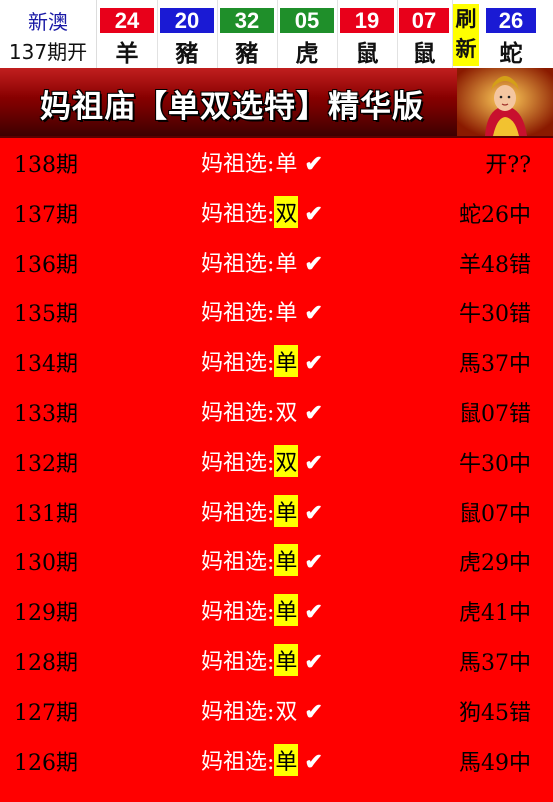 This screenshot has width=553, height=802. What do you see at coordinates (46, 713) in the screenshot?
I see `period-number: 127期` at bounding box center [46, 713].